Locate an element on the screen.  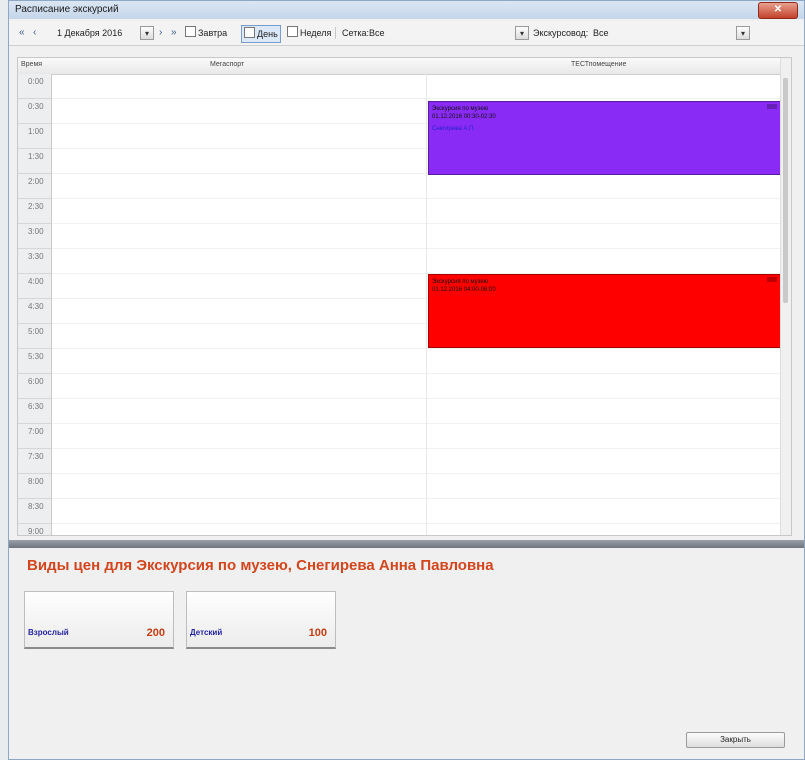
time-label: 4:30 is located at coordinates (36, 306).